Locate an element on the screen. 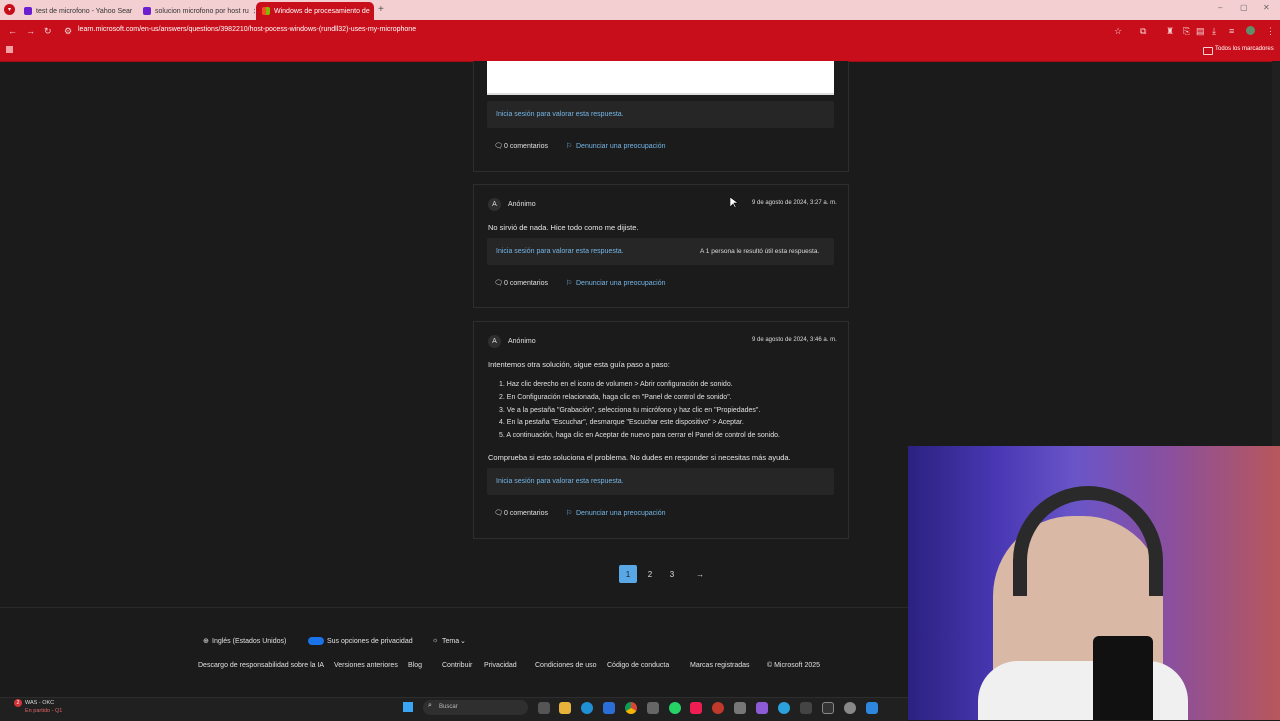  next-page-button: → is located at coordinates (700, 574).